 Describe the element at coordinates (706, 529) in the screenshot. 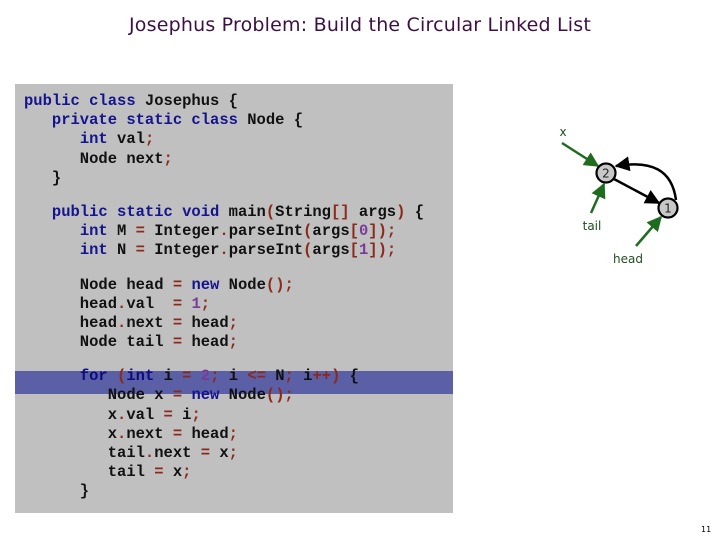

I see `page-number: 11` at that location.